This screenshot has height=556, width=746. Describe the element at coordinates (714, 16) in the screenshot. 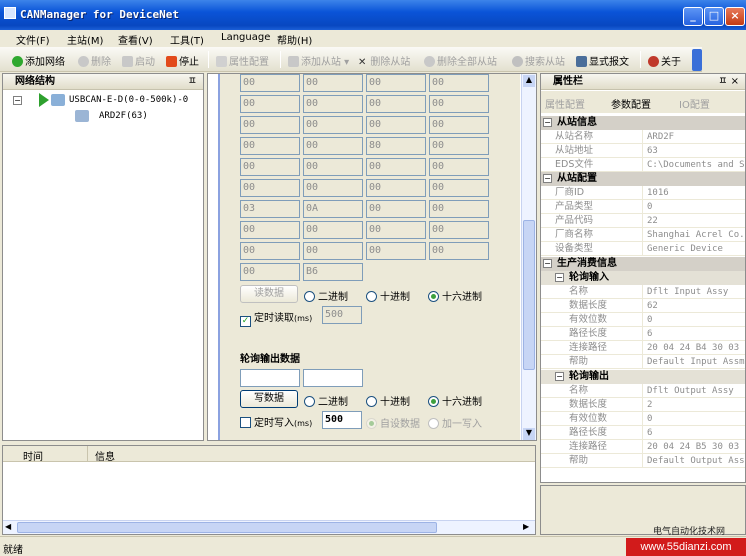

I see `maximize-button: □` at that location.